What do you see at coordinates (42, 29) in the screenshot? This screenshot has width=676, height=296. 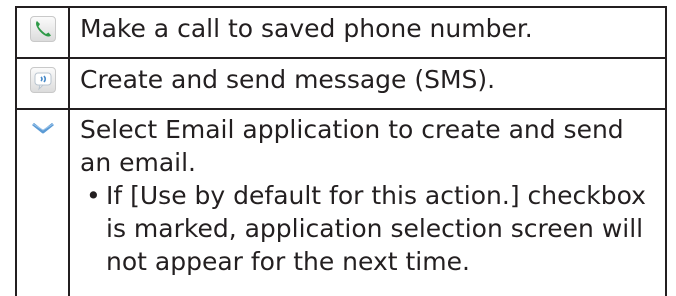 I see `phone-icon` at bounding box center [42, 29].